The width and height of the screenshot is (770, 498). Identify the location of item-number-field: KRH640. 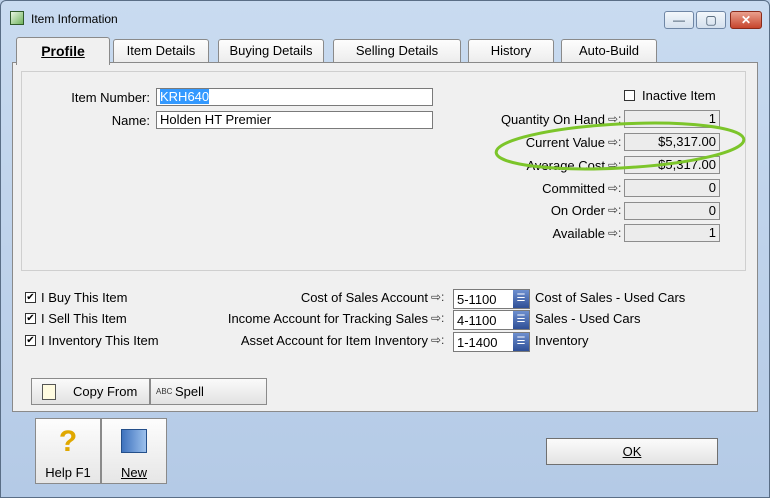
(294, 97).